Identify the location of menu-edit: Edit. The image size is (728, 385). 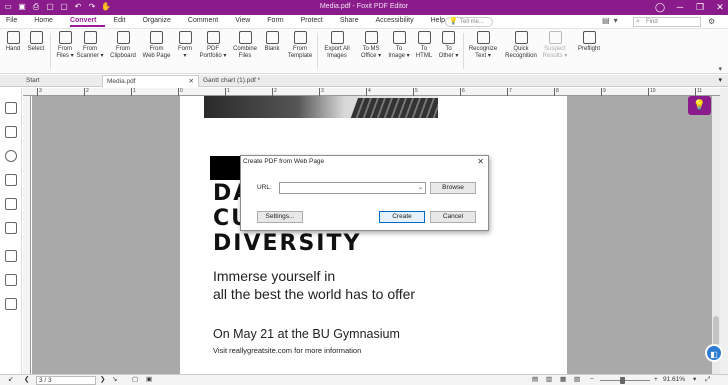
(123, 22).